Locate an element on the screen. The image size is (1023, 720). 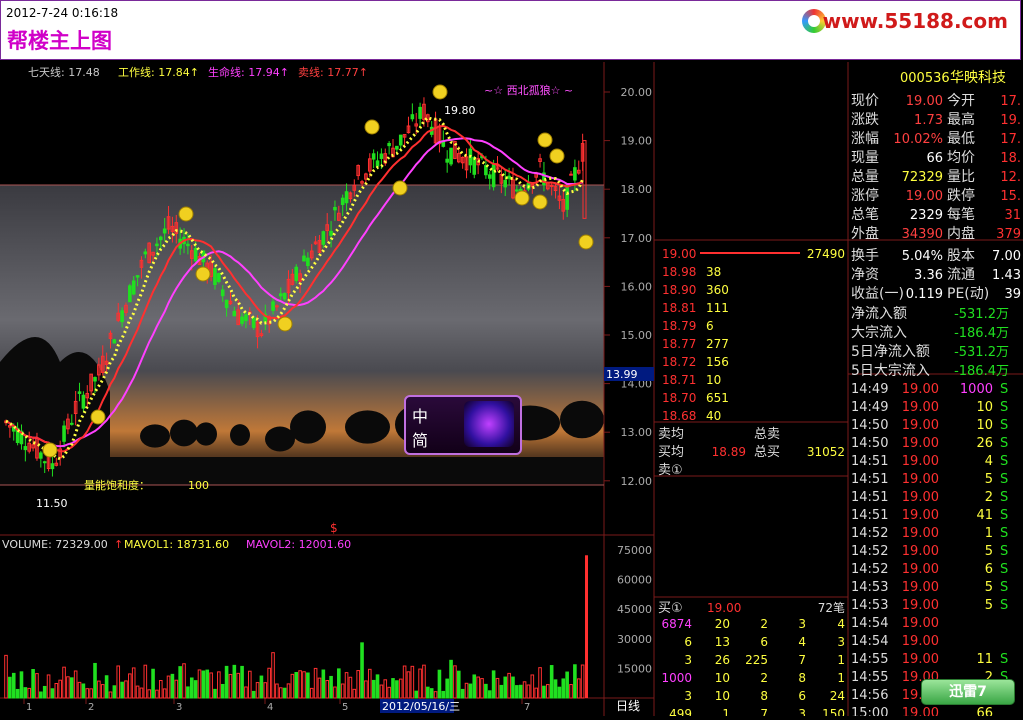
ob-price: 18.71 is located at coordinates (679, 380).